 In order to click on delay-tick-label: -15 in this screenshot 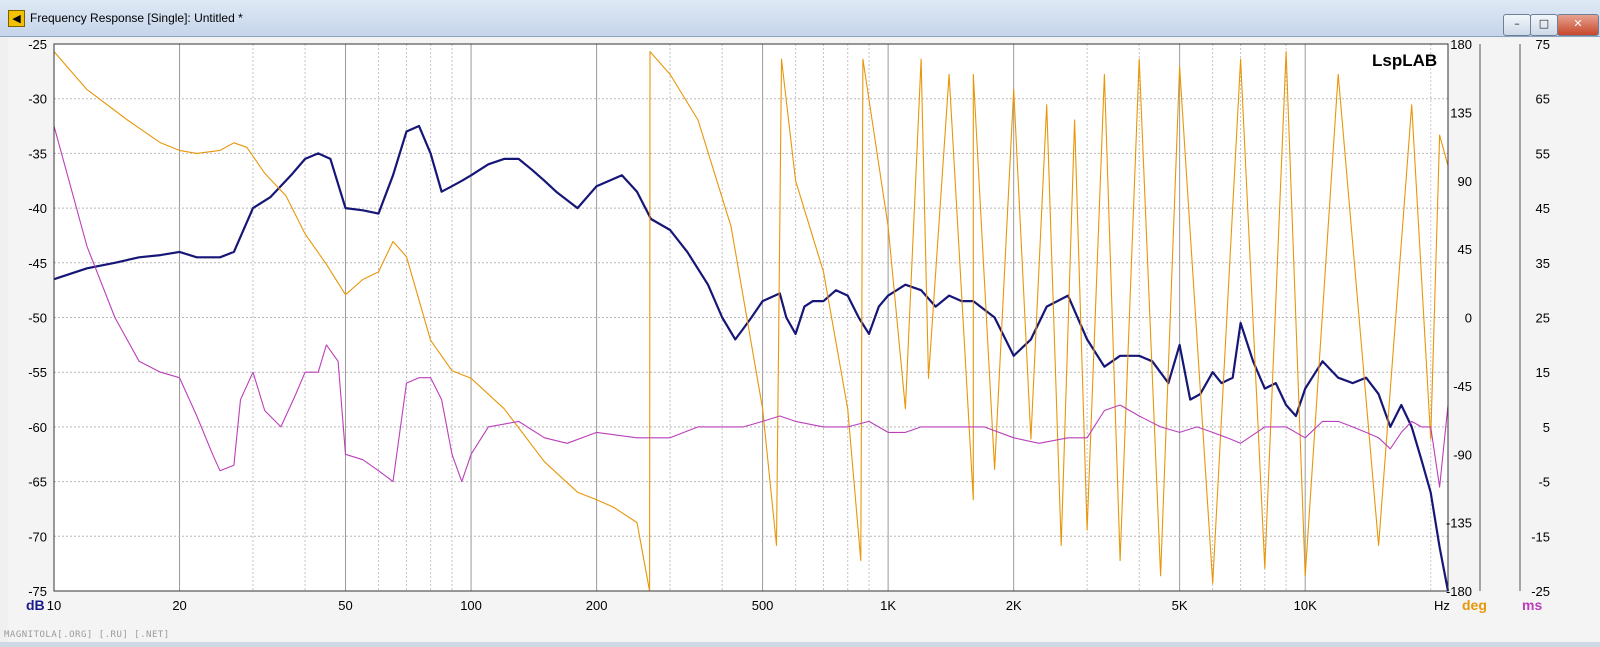, I will do `click(1540, 536)`.